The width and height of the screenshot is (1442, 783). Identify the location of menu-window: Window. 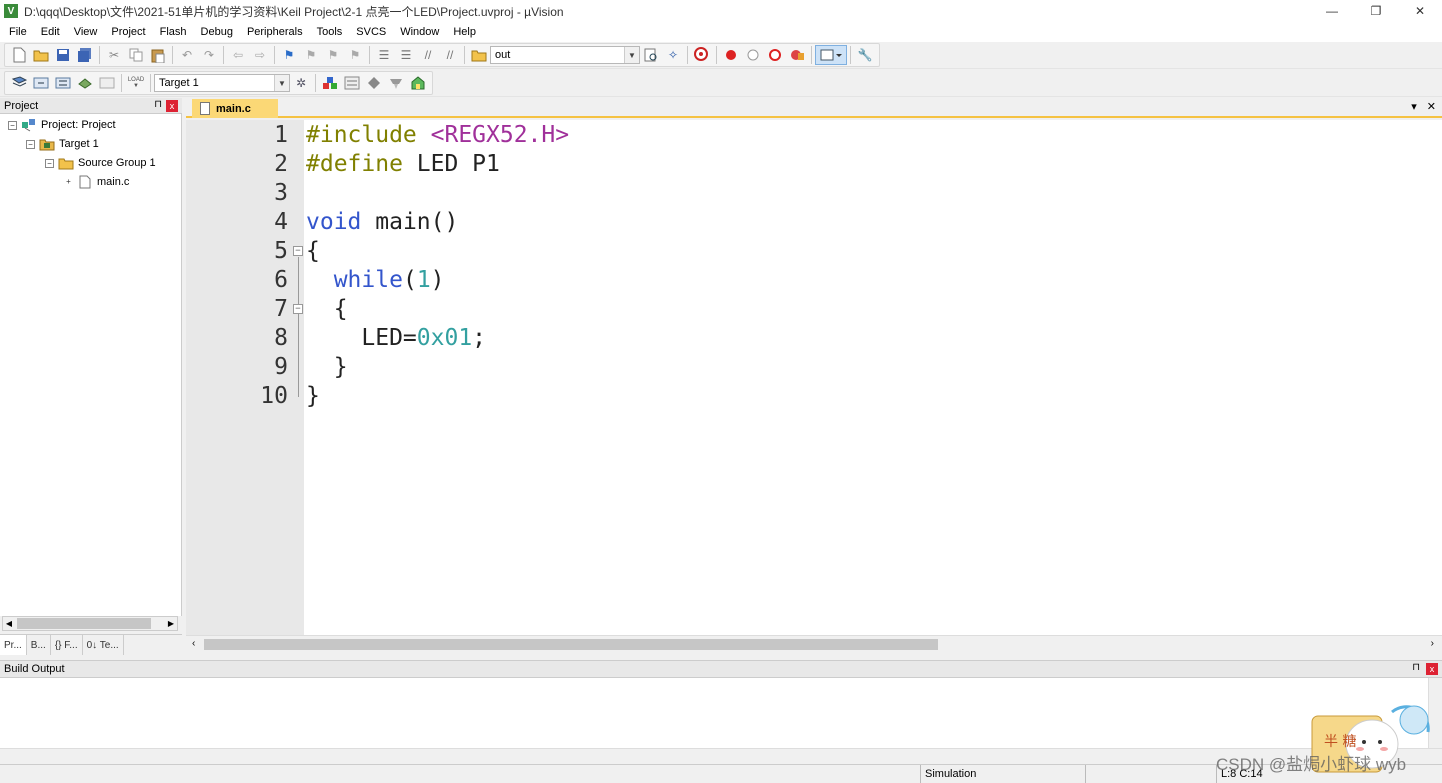
(419, 32).